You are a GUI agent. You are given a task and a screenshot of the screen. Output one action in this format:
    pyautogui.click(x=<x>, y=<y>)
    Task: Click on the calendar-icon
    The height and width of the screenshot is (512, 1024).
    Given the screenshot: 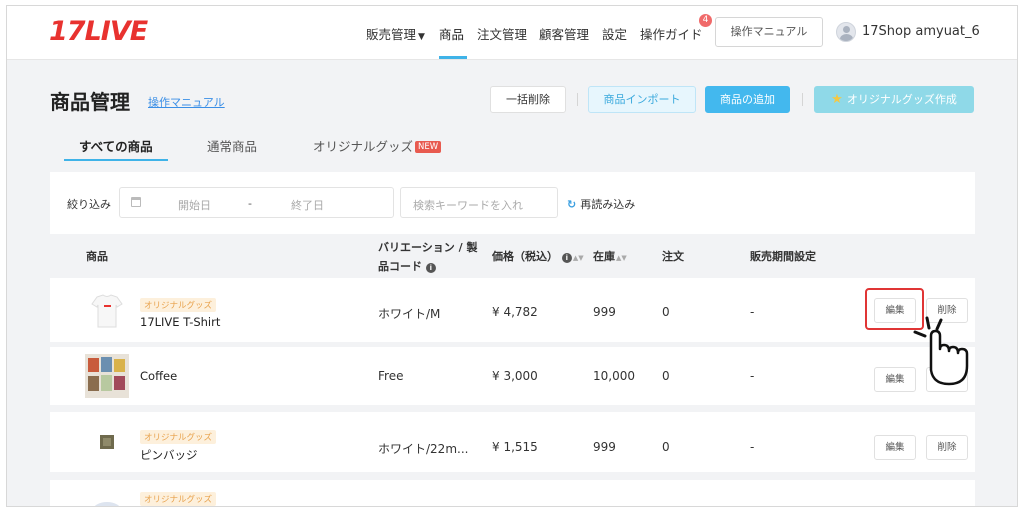 What is the action you would take?
    pyautogui.click(x=136, y=202)
    